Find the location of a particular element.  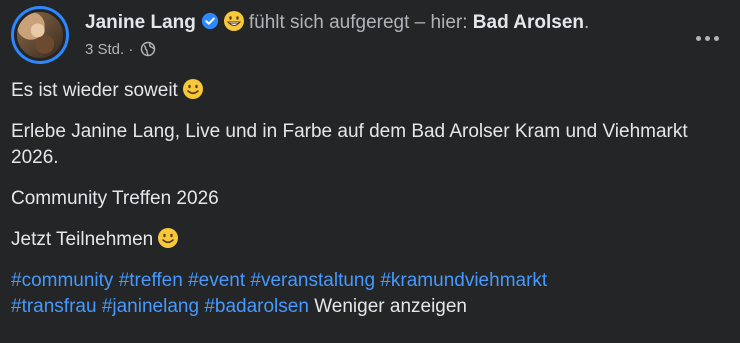

grinning-face-icon is located at coordinates (233, 21).